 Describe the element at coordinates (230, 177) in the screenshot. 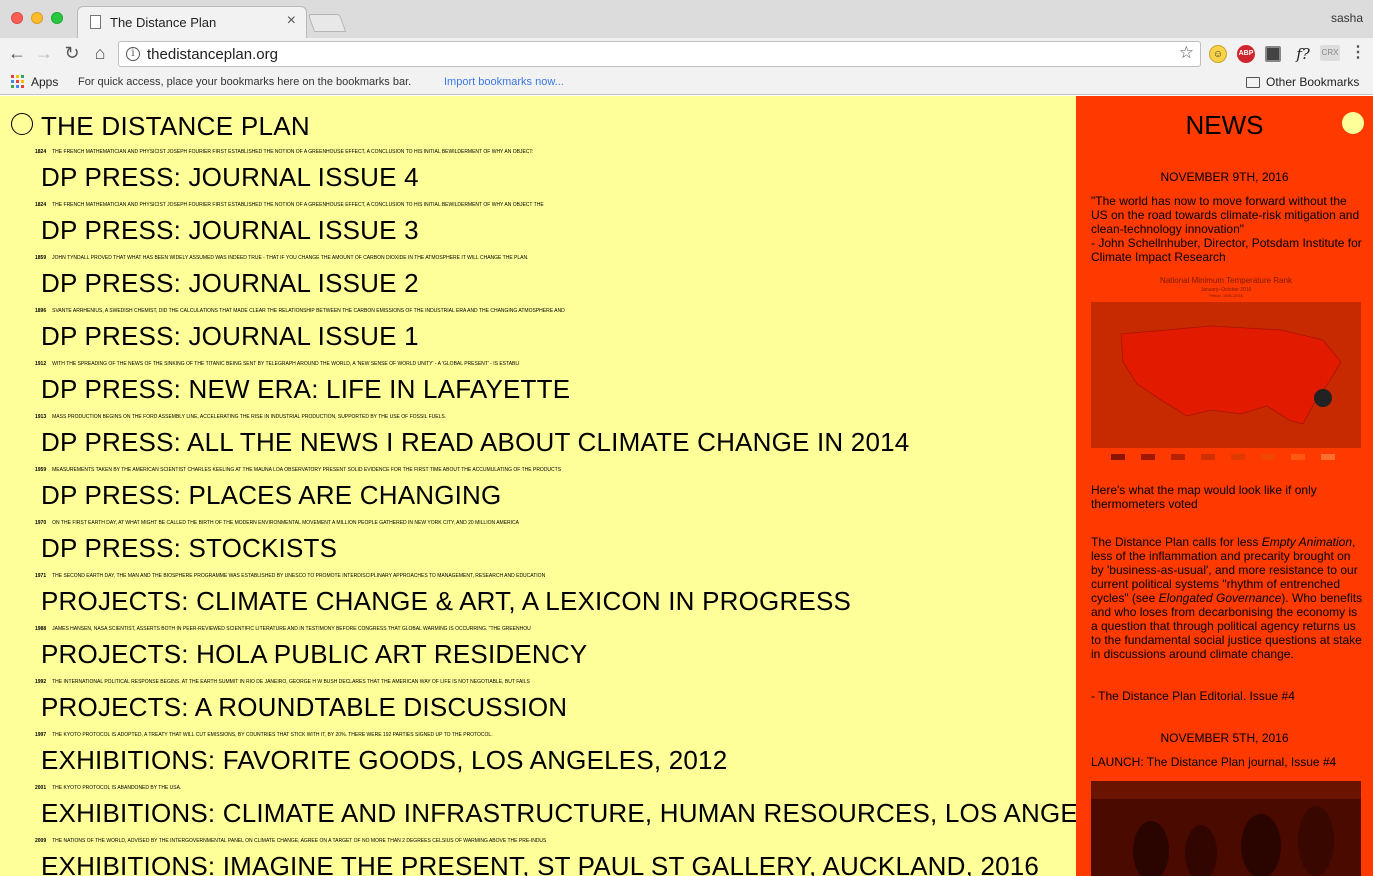

I see `nav-link: DP PRESS: JOURNAL ISSUE 4` at that location.